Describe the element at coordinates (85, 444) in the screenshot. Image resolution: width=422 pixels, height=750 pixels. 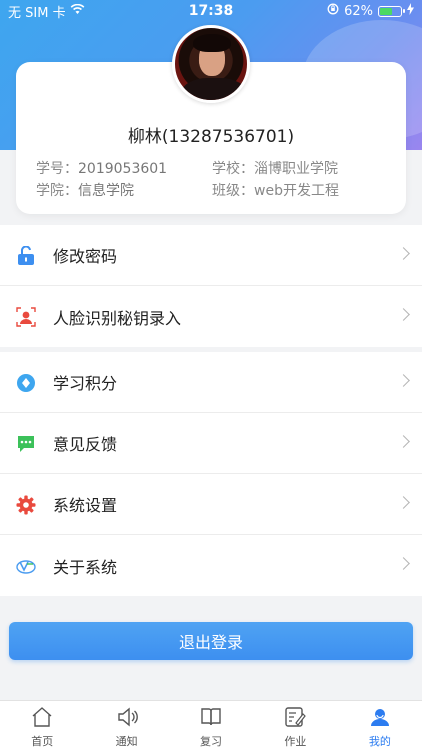
I see `menu-label-feedback: 意见反馈` at that location.